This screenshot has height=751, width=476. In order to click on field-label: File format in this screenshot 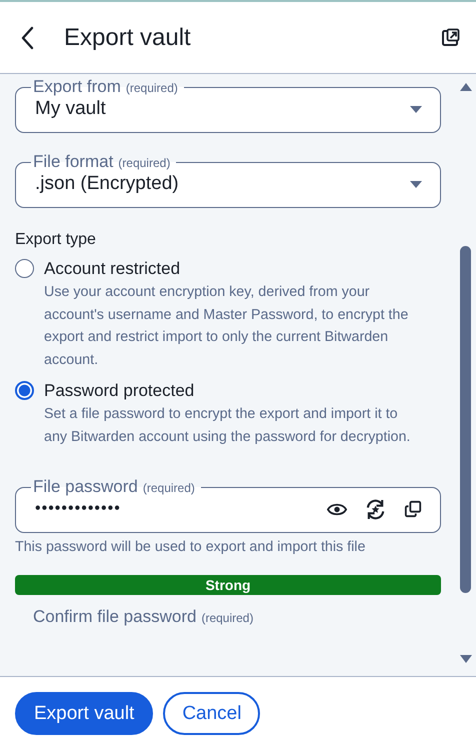, I will do `click(73, 161)`.